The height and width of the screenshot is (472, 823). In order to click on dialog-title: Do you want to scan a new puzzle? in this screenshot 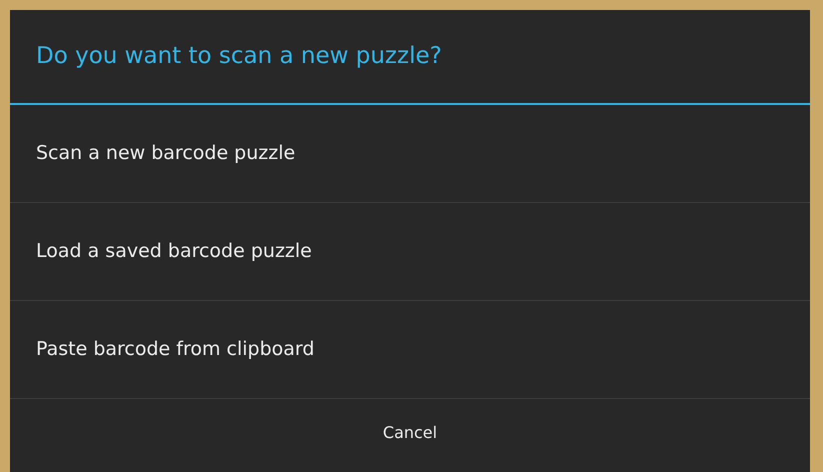, I will do `click(239, 57)`.